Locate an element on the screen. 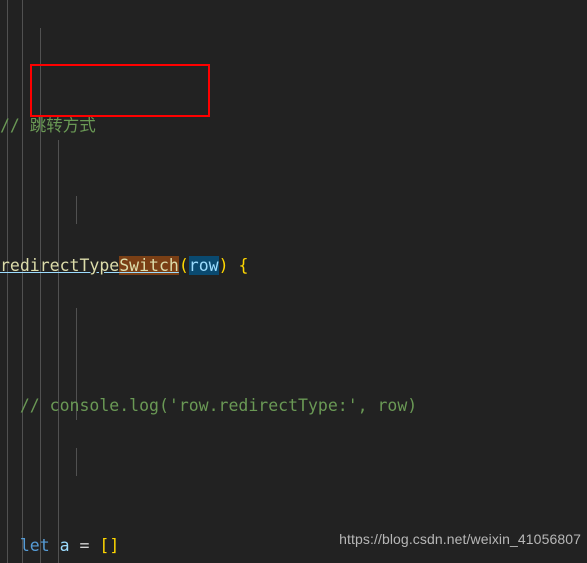 The height and width of the screenshot is (563, 587). line2-method-name: redirectType is located at coordinates (60, 265).